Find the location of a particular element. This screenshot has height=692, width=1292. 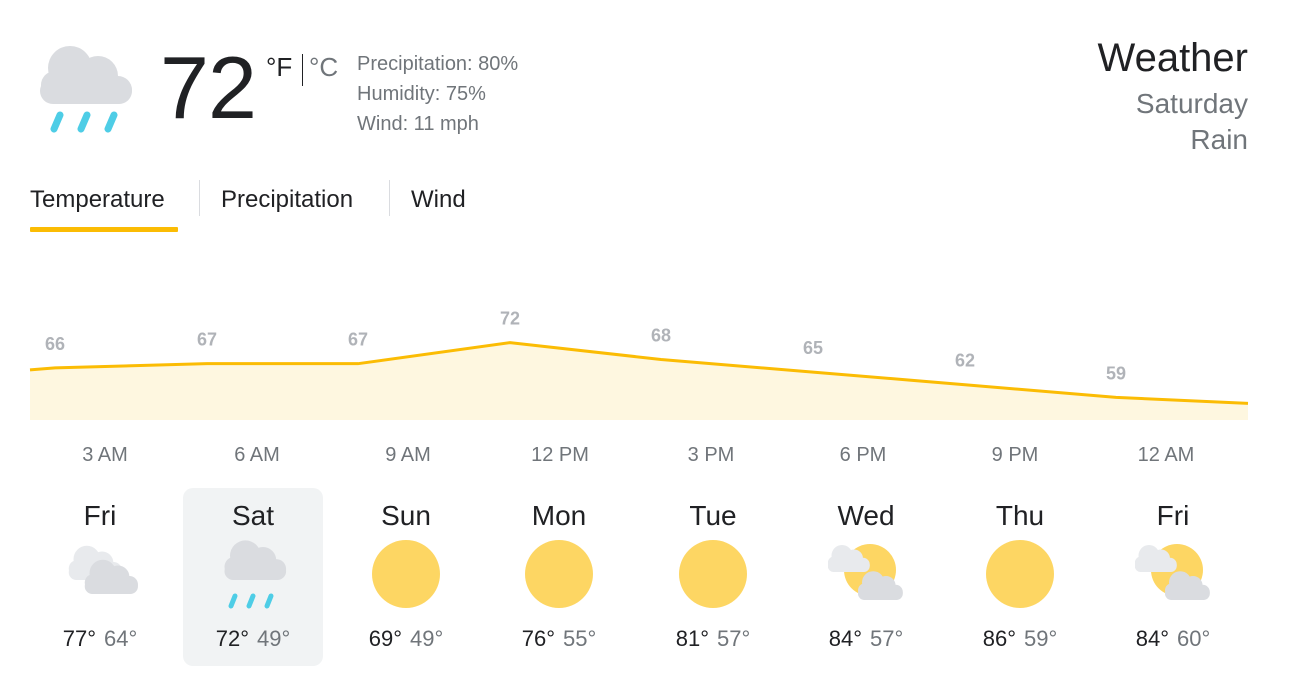

forecast-day: Sun 69° 49° is located at coordinates (406, 577).